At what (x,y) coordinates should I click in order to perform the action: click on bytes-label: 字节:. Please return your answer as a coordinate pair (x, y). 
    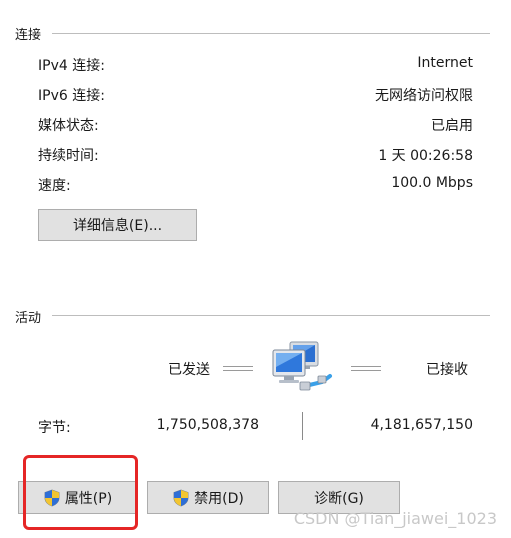
    Looking at the image, I should click on (54, 428).